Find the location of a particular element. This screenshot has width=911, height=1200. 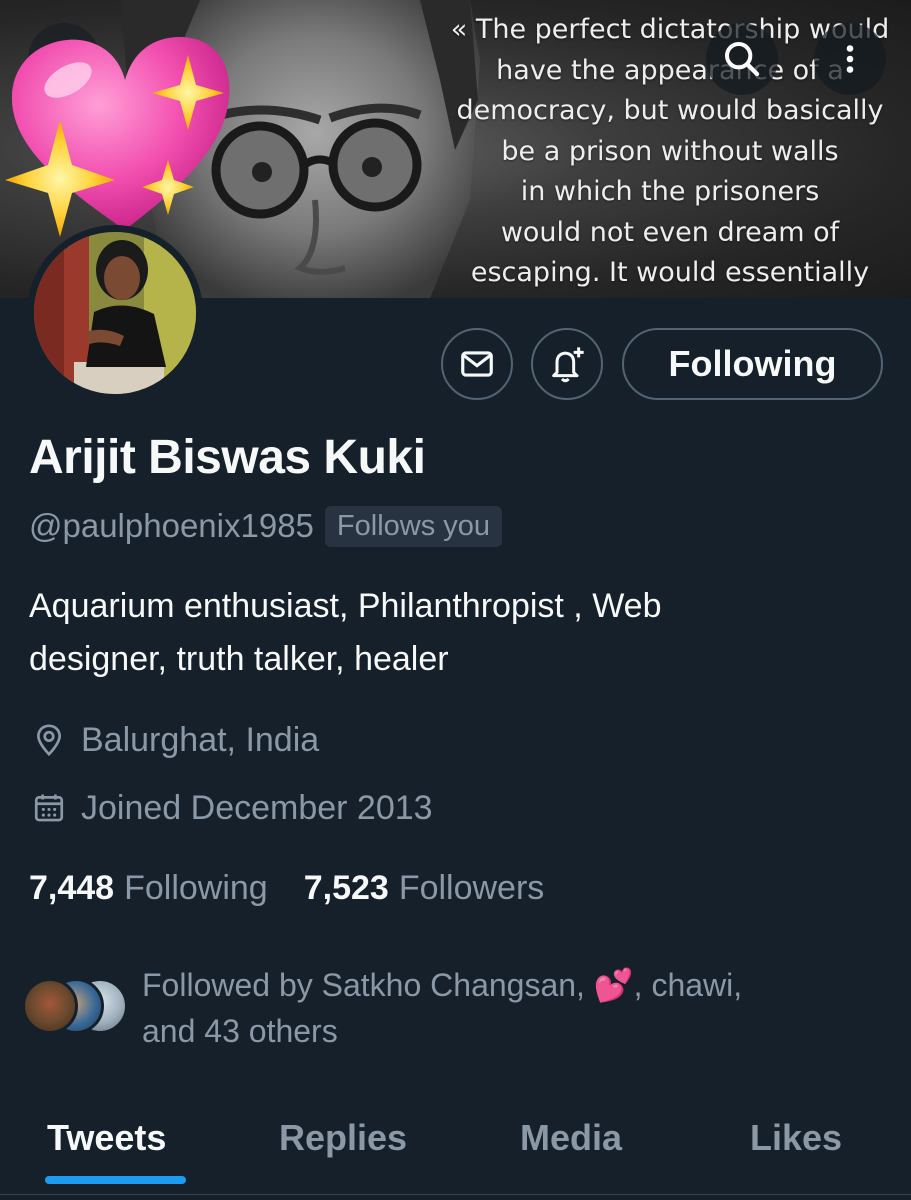

more-vertical-icon is located at coordinates (850, 59).